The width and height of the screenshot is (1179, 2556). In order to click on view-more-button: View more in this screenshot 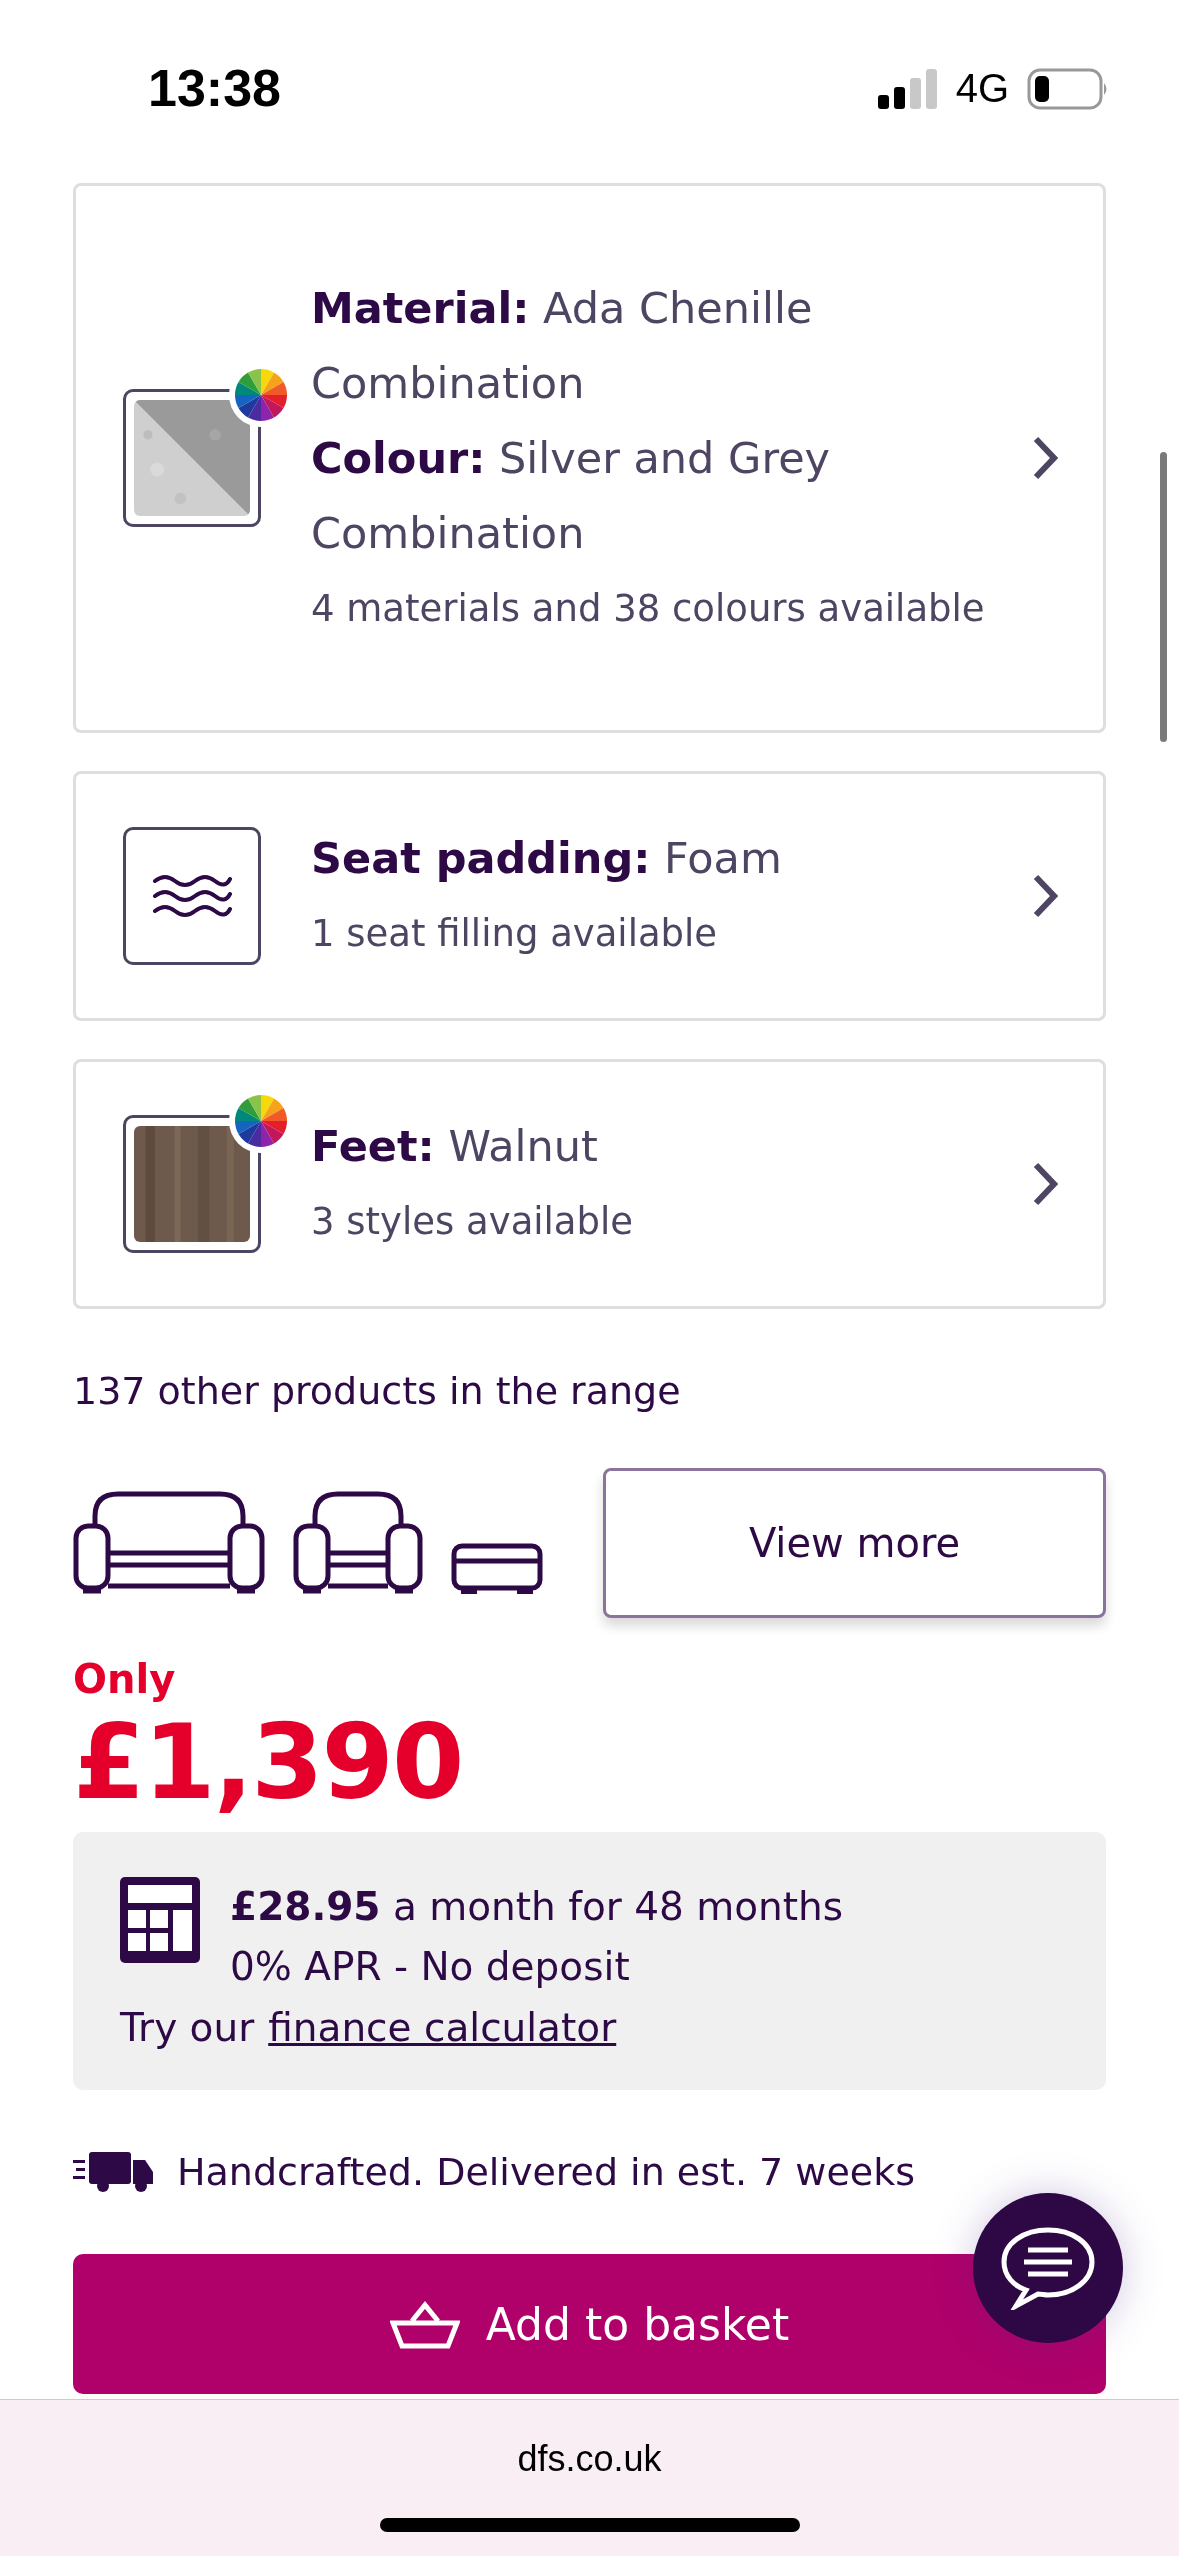, I will do `click(854, 1543)`.